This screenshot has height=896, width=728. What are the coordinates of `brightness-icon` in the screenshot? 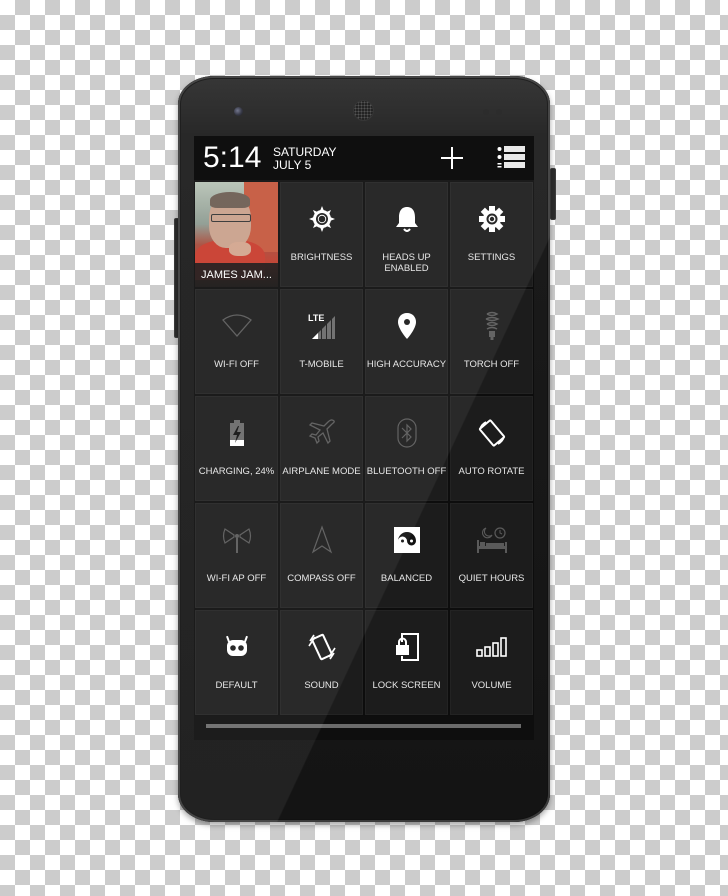 It's located at (321, 219).